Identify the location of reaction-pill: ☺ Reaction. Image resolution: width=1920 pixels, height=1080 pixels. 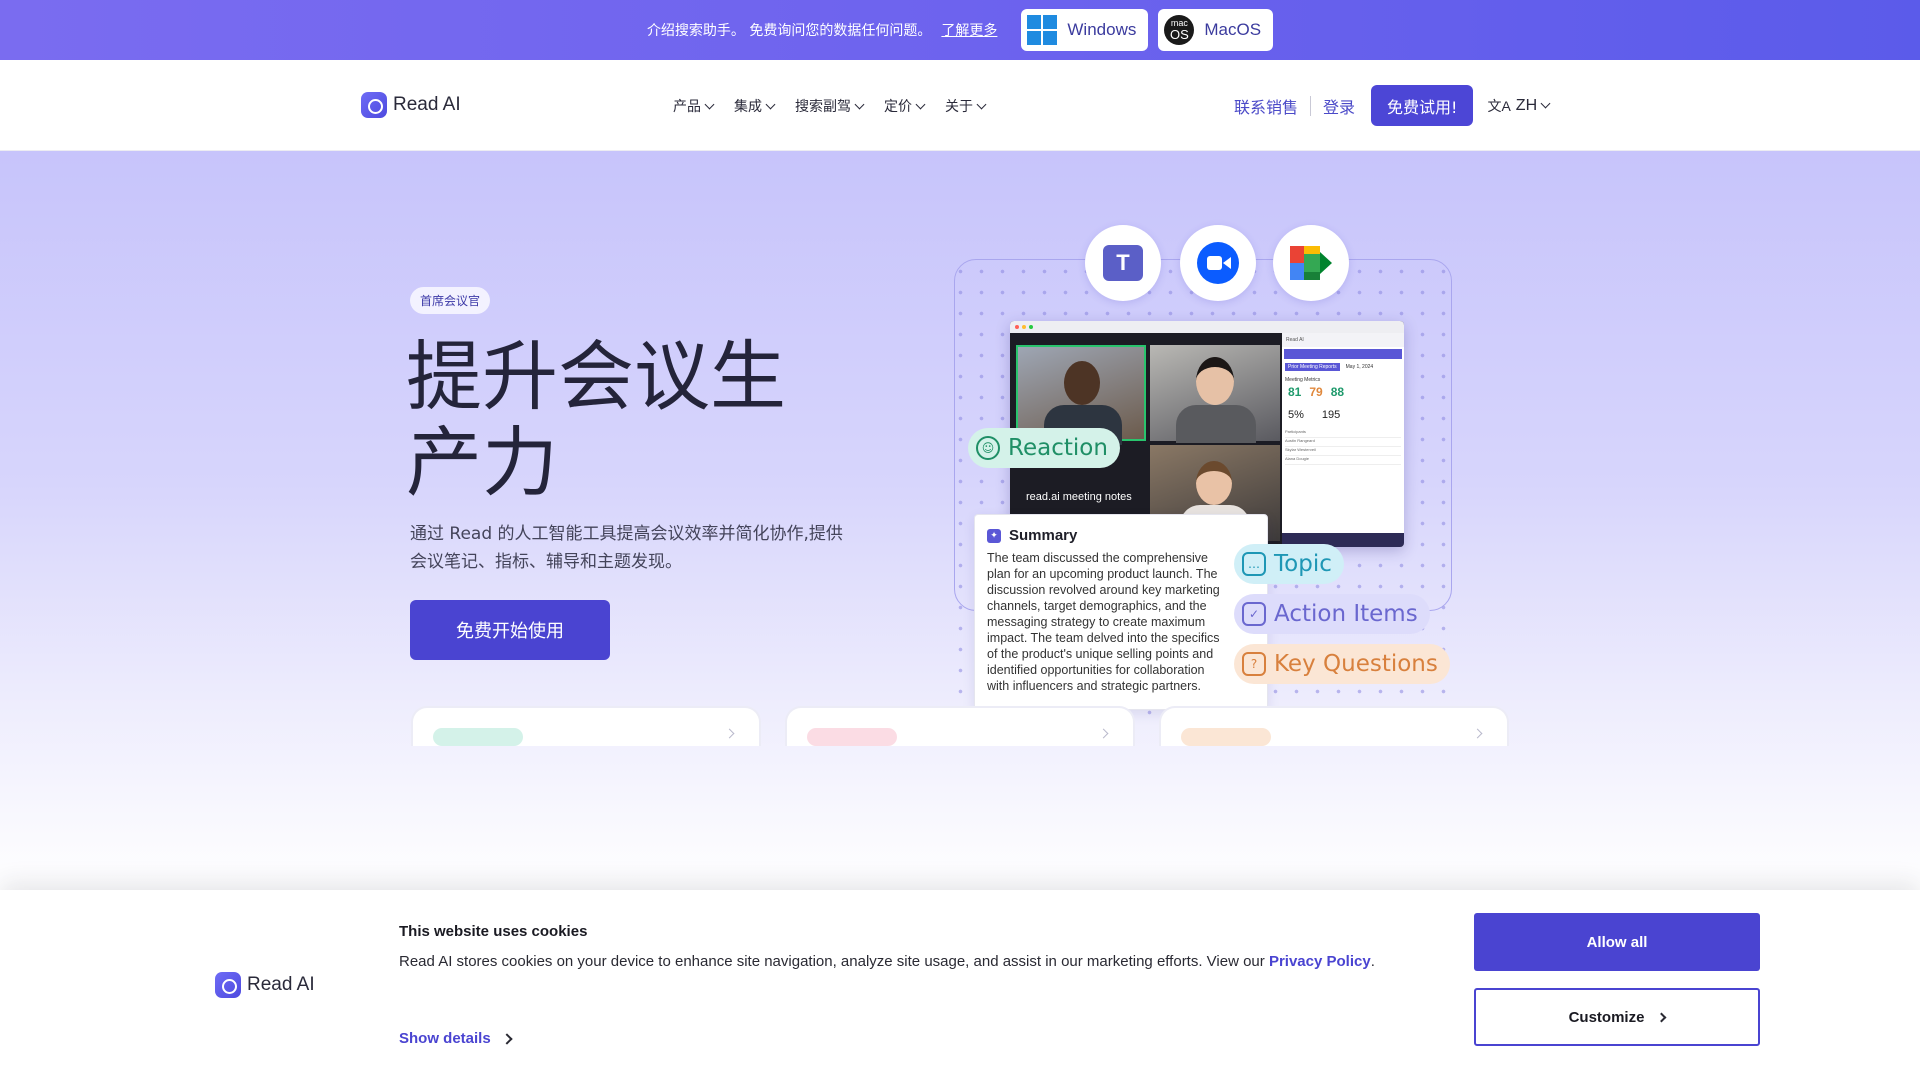
(1044, 448).